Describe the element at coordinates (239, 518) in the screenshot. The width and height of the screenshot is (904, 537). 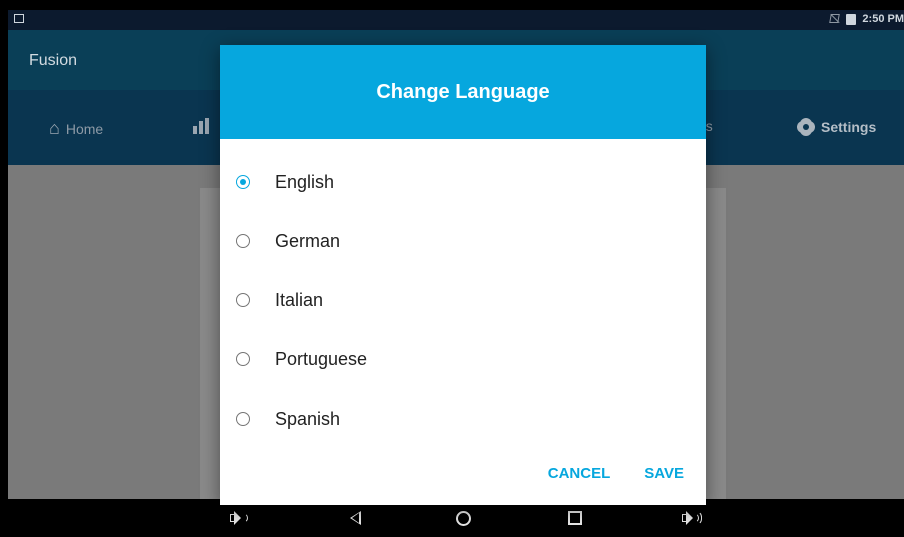
I see `volume-down-icon` at that location.